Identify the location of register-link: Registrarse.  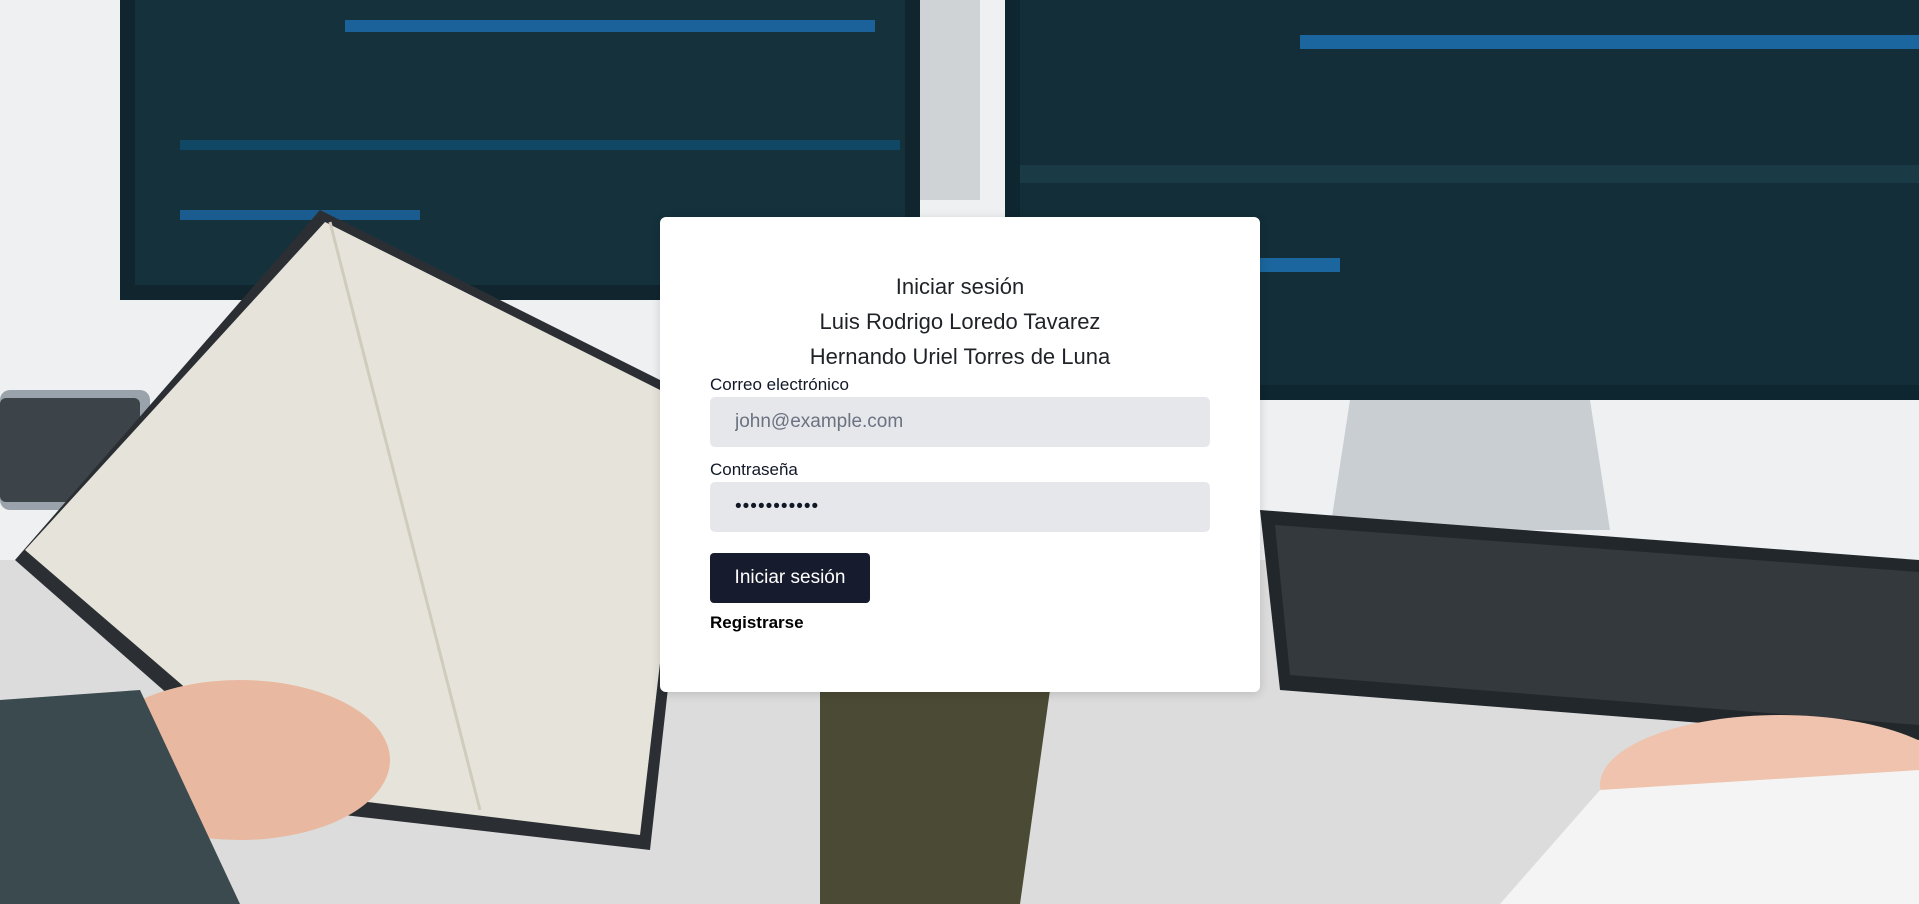
(757, 623).